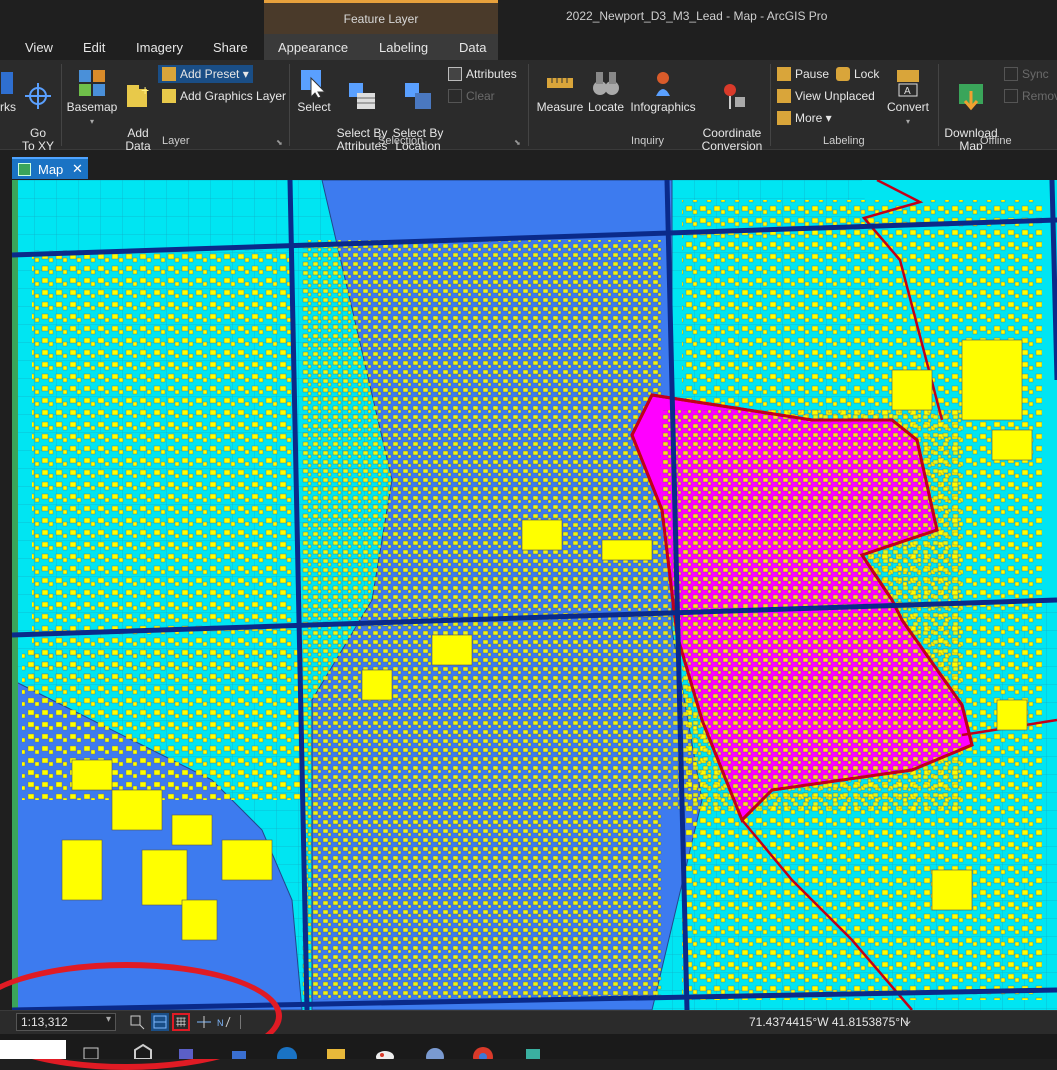 Image resolution: width=1057 pixels, height=1070 pixels. I want to click on clear-selection-button: Clear, so click(471, 96).